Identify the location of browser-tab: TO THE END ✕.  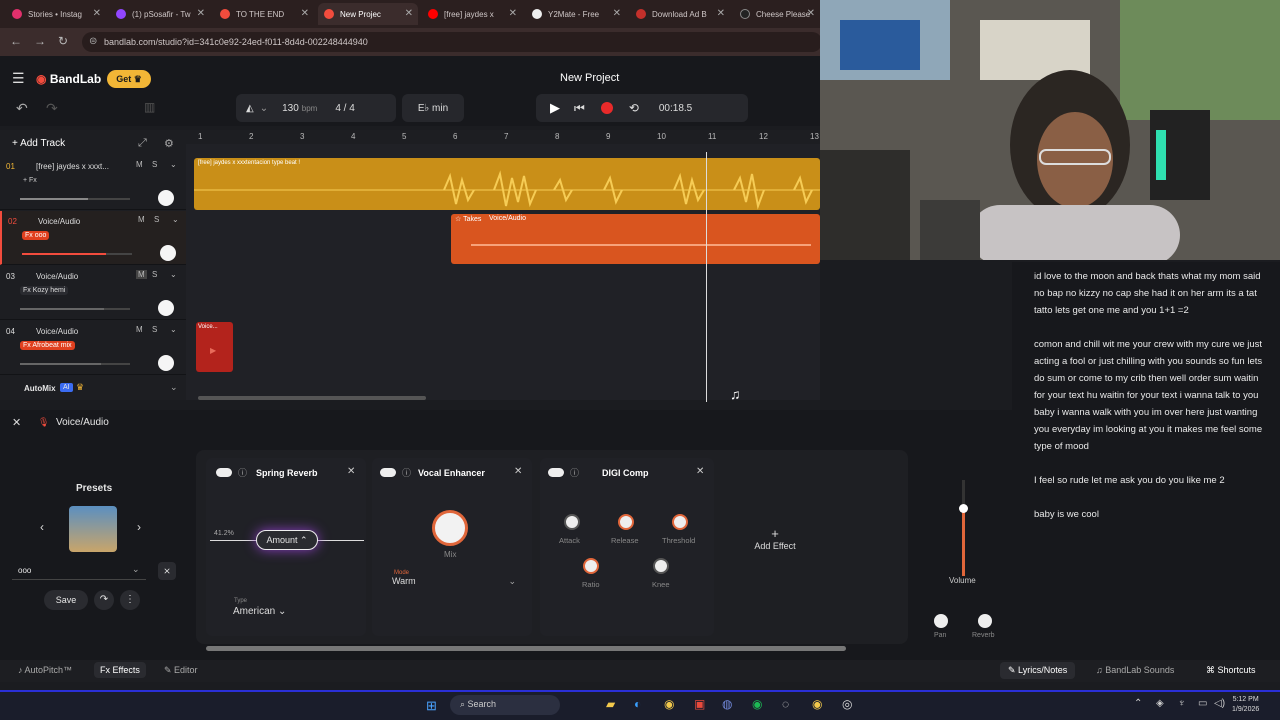
(264, 14).